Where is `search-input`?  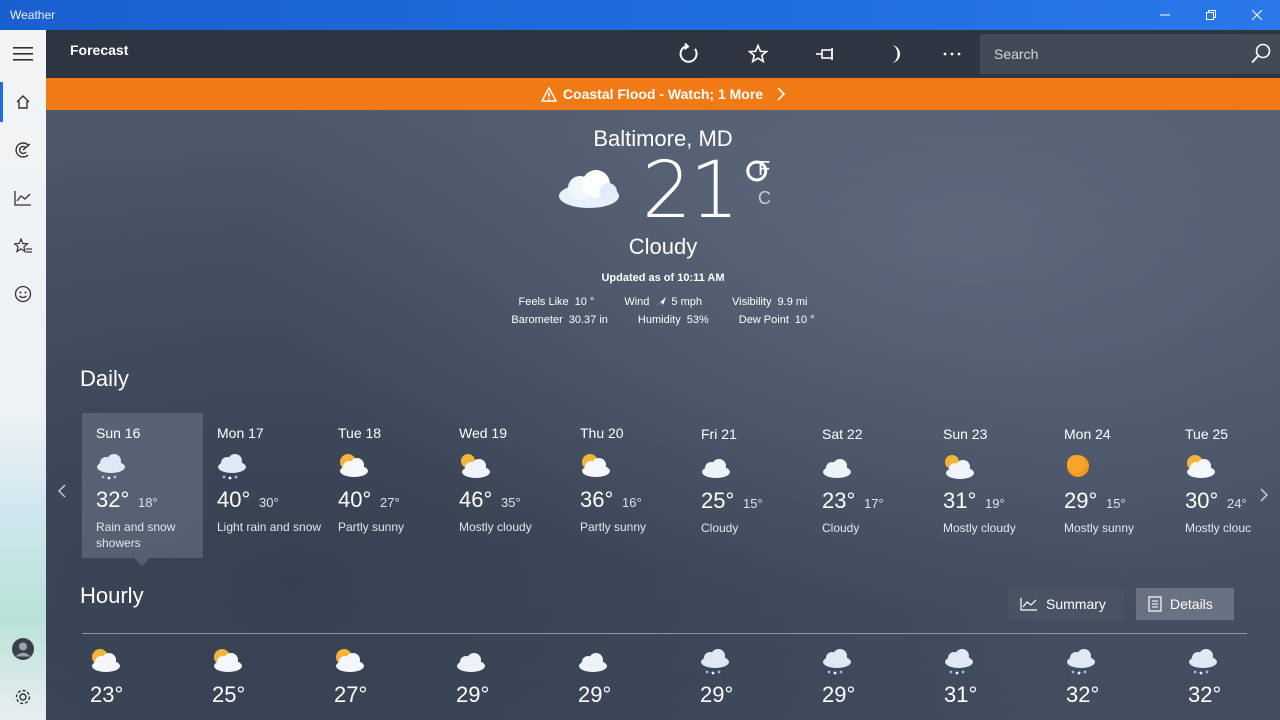 search-input is located at coordinates (1114, 54).